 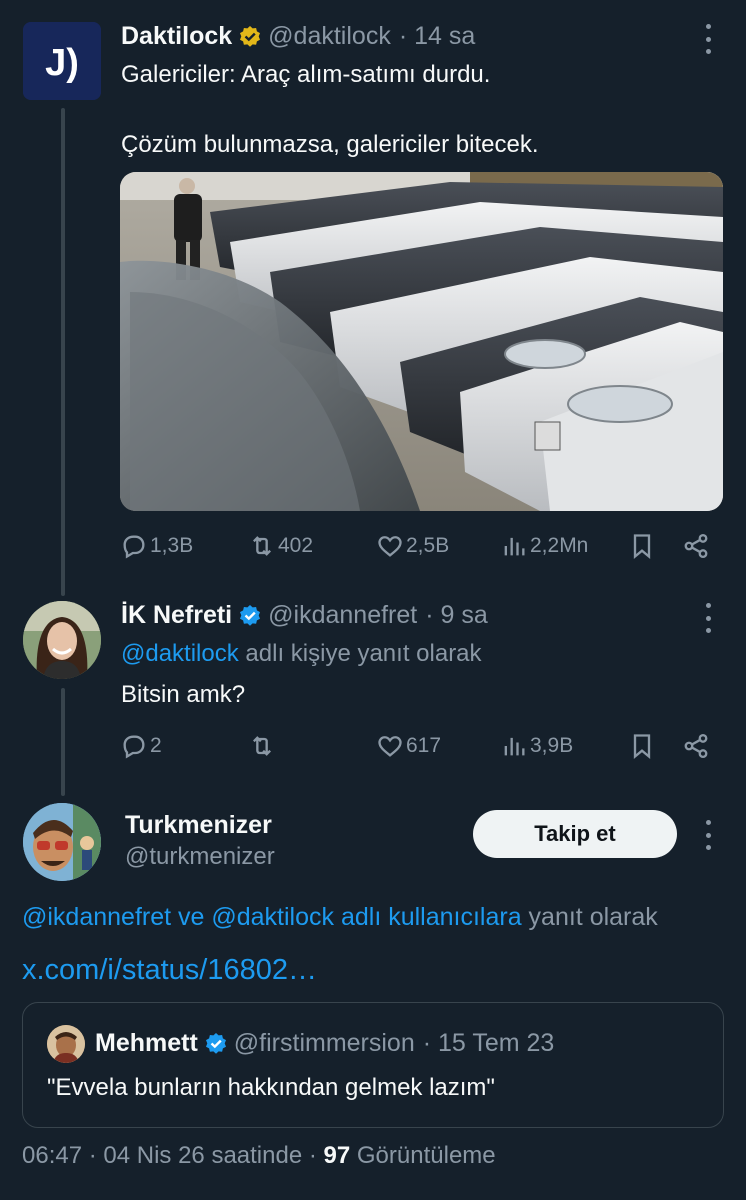 I want to click on tweet-time: · 14 sa, so click(x=437, y=36).